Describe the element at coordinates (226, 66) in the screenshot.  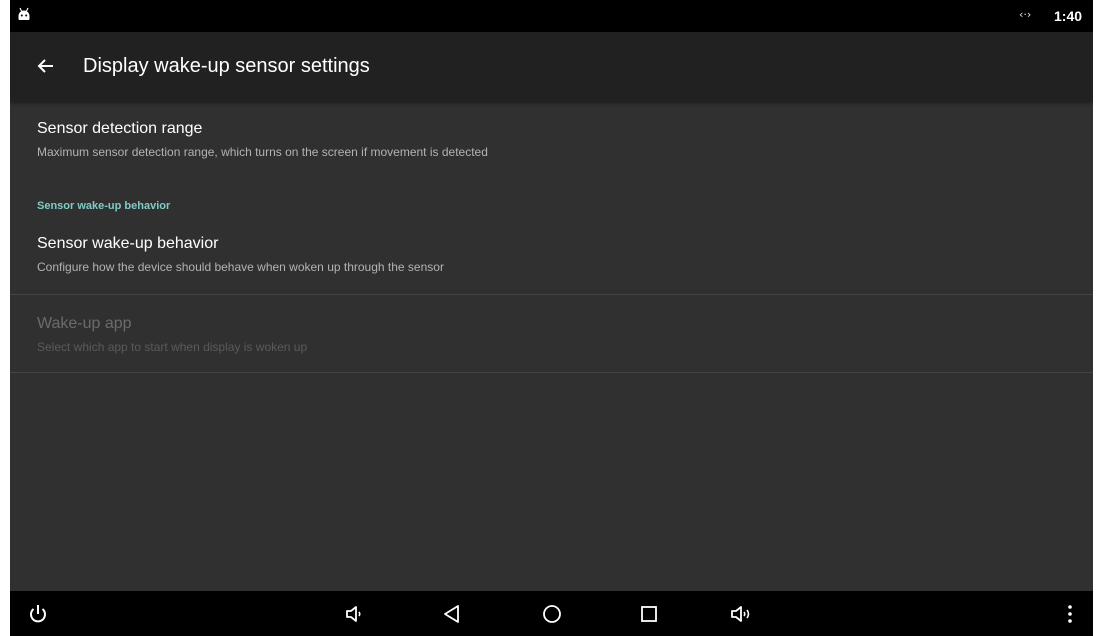
I see `page-title: Display wake-up sensor settings` at that location.